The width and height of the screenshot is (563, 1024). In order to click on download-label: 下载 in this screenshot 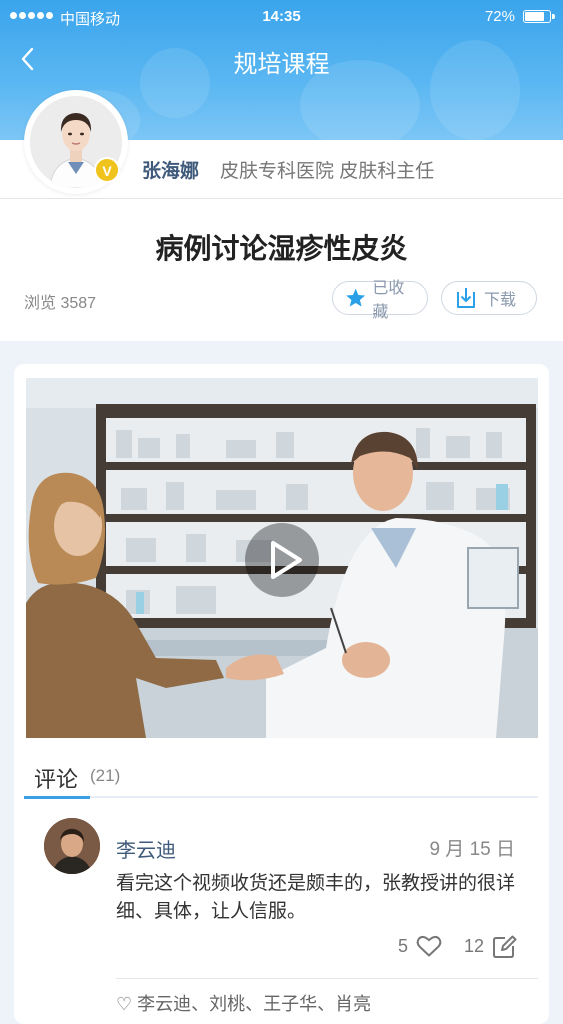, I will do `click(500, 300)`.